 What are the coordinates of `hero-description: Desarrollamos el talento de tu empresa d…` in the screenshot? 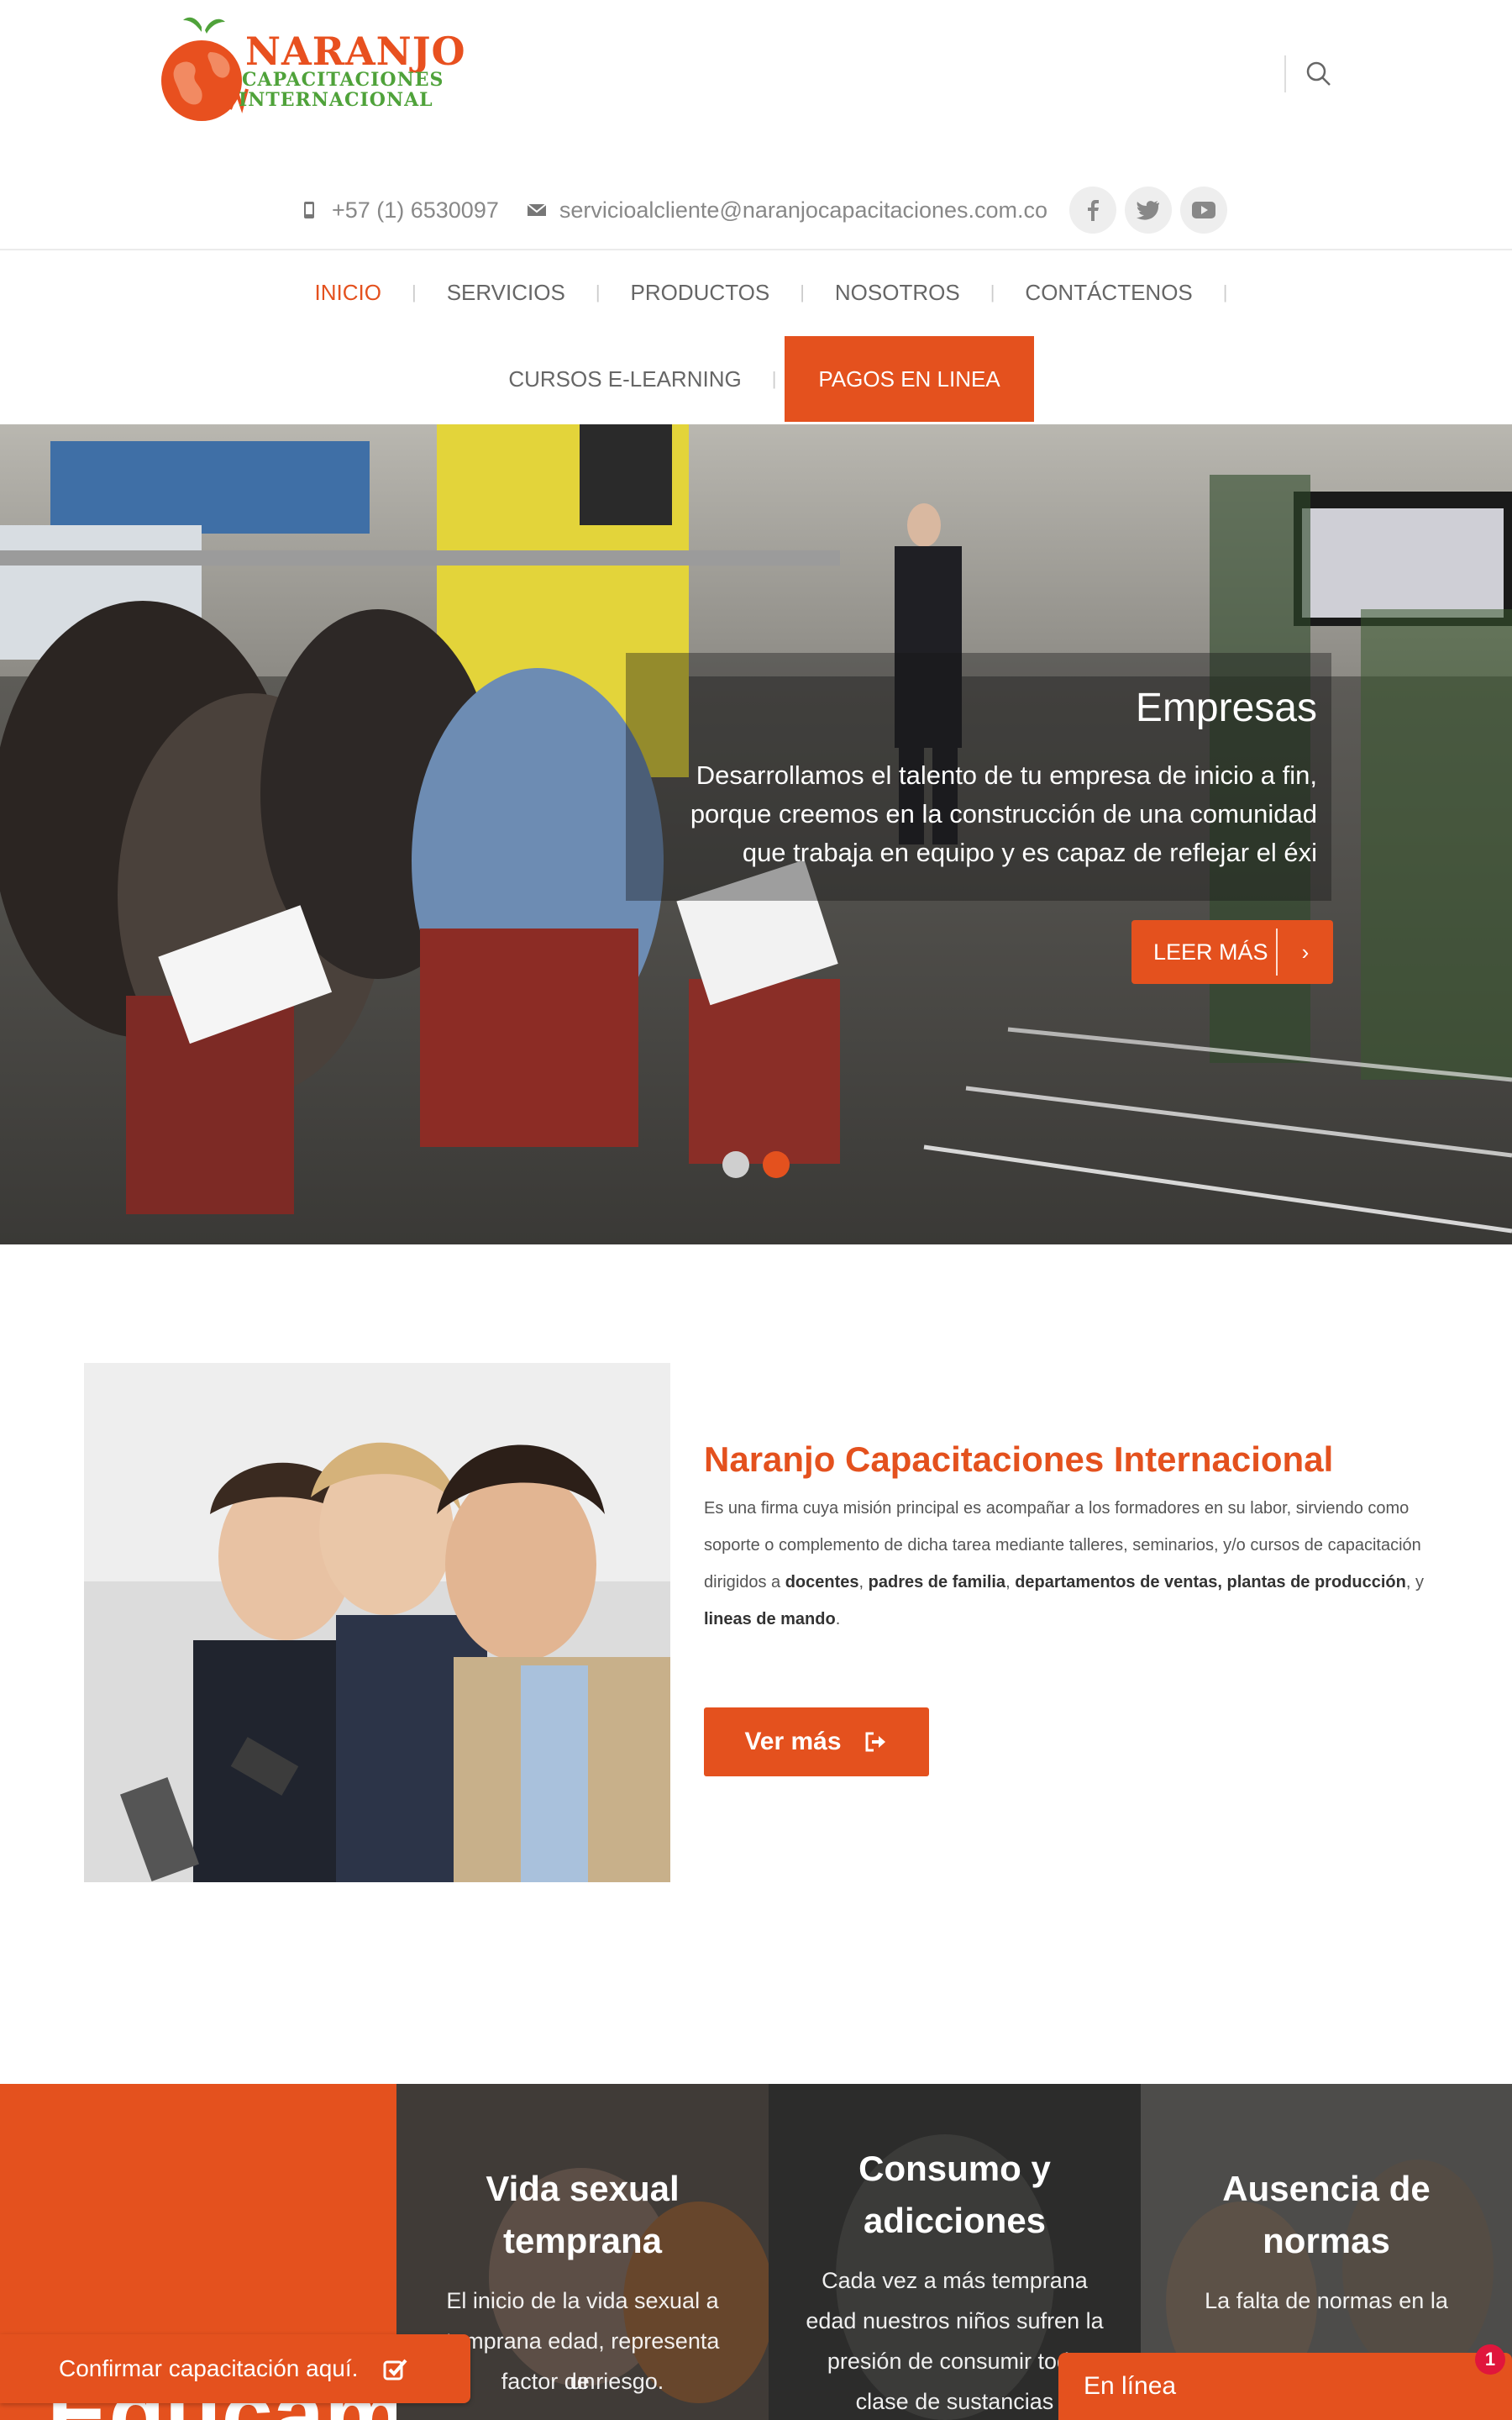 It's located at (1003, 813).